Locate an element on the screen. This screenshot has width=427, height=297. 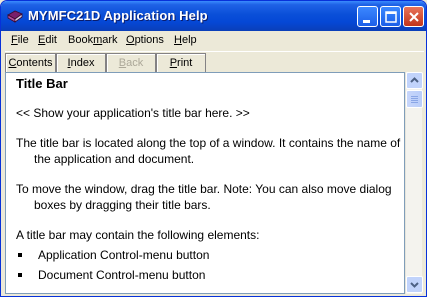
menu-bookmark: Bookmark is located at coordinates (93, 40).